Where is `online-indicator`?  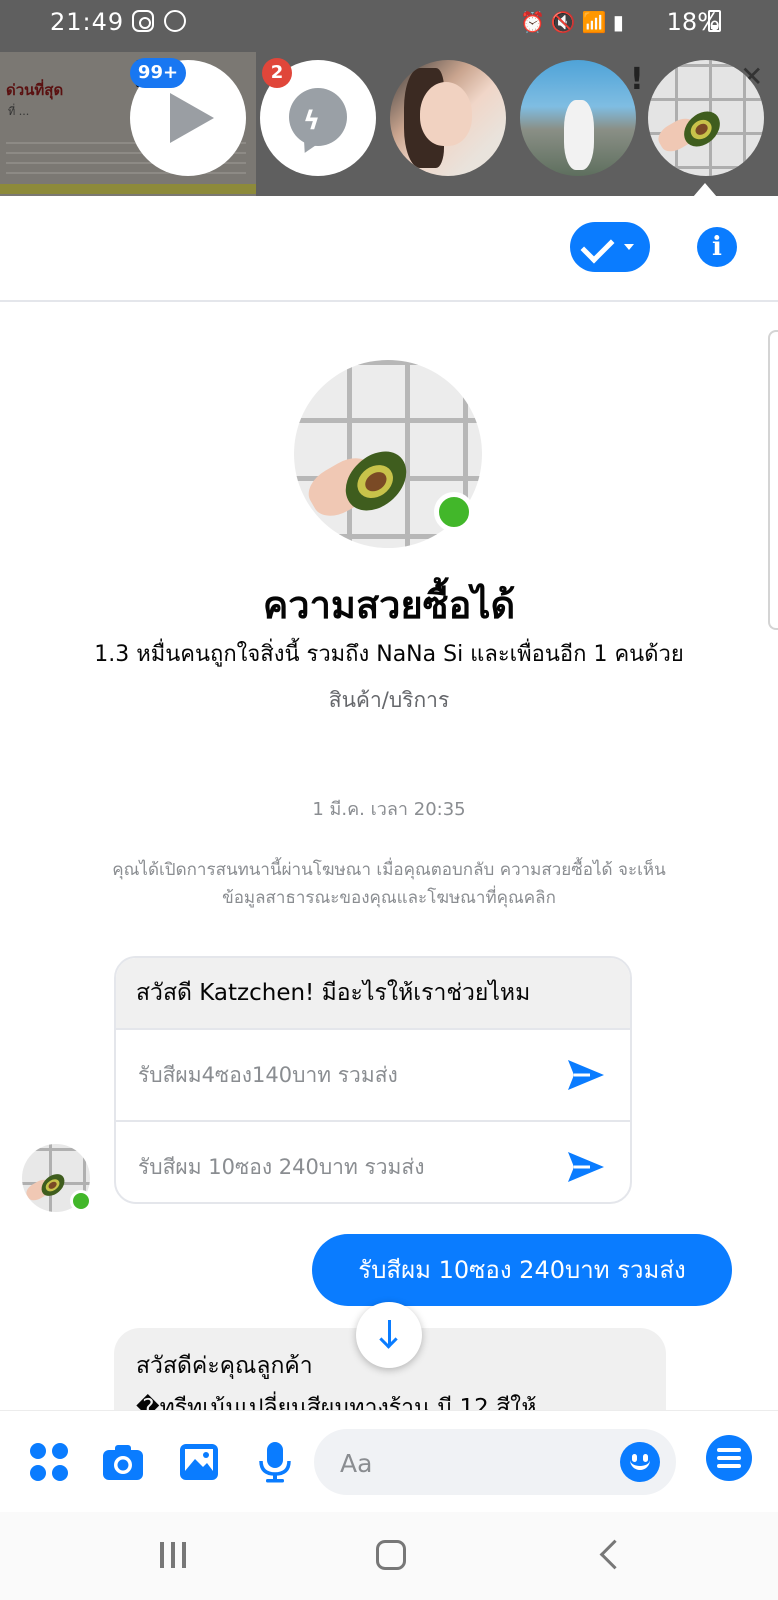 online-indicator is located at coordinates (454, 512).